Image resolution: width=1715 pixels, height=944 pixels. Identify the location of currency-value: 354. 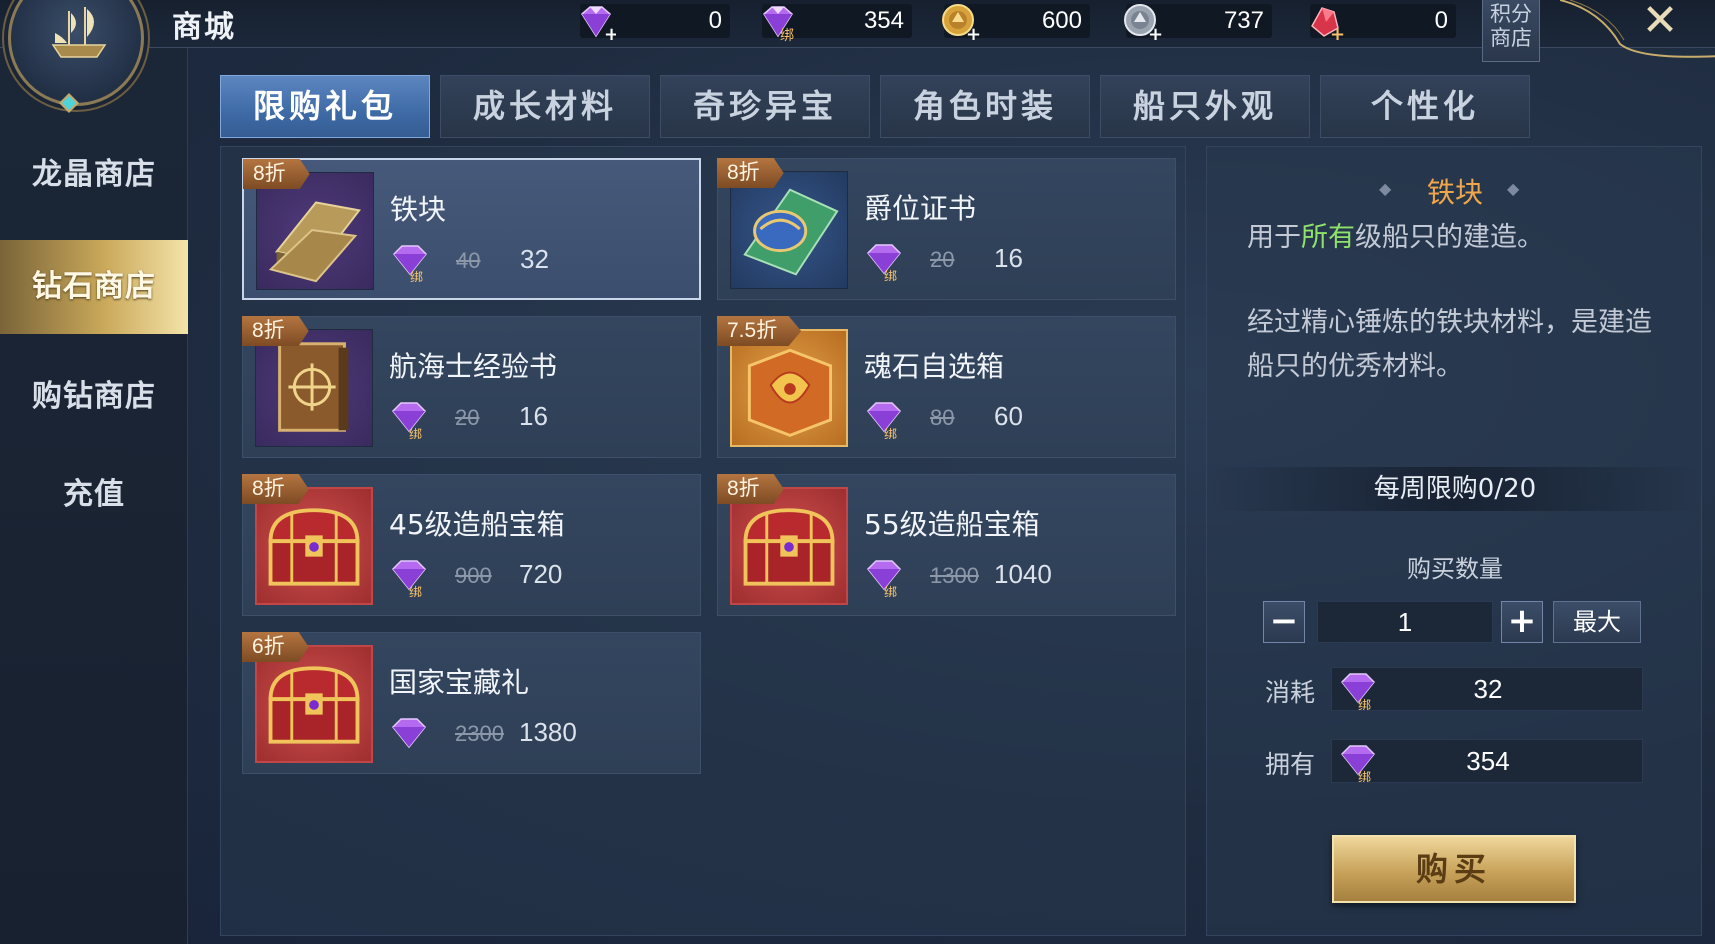
(883, 20).